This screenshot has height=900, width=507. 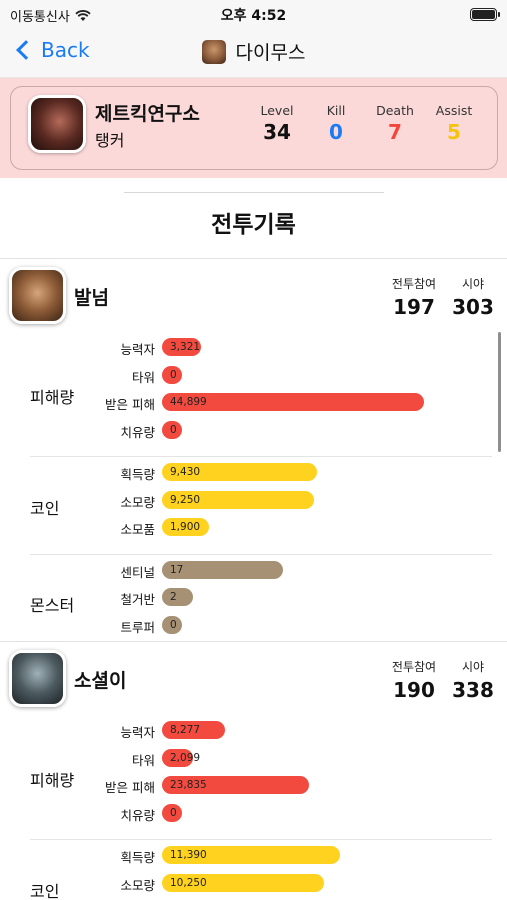 I want to click on champion-stat-participation: 전투참여 190, so click(x=414, y=680).